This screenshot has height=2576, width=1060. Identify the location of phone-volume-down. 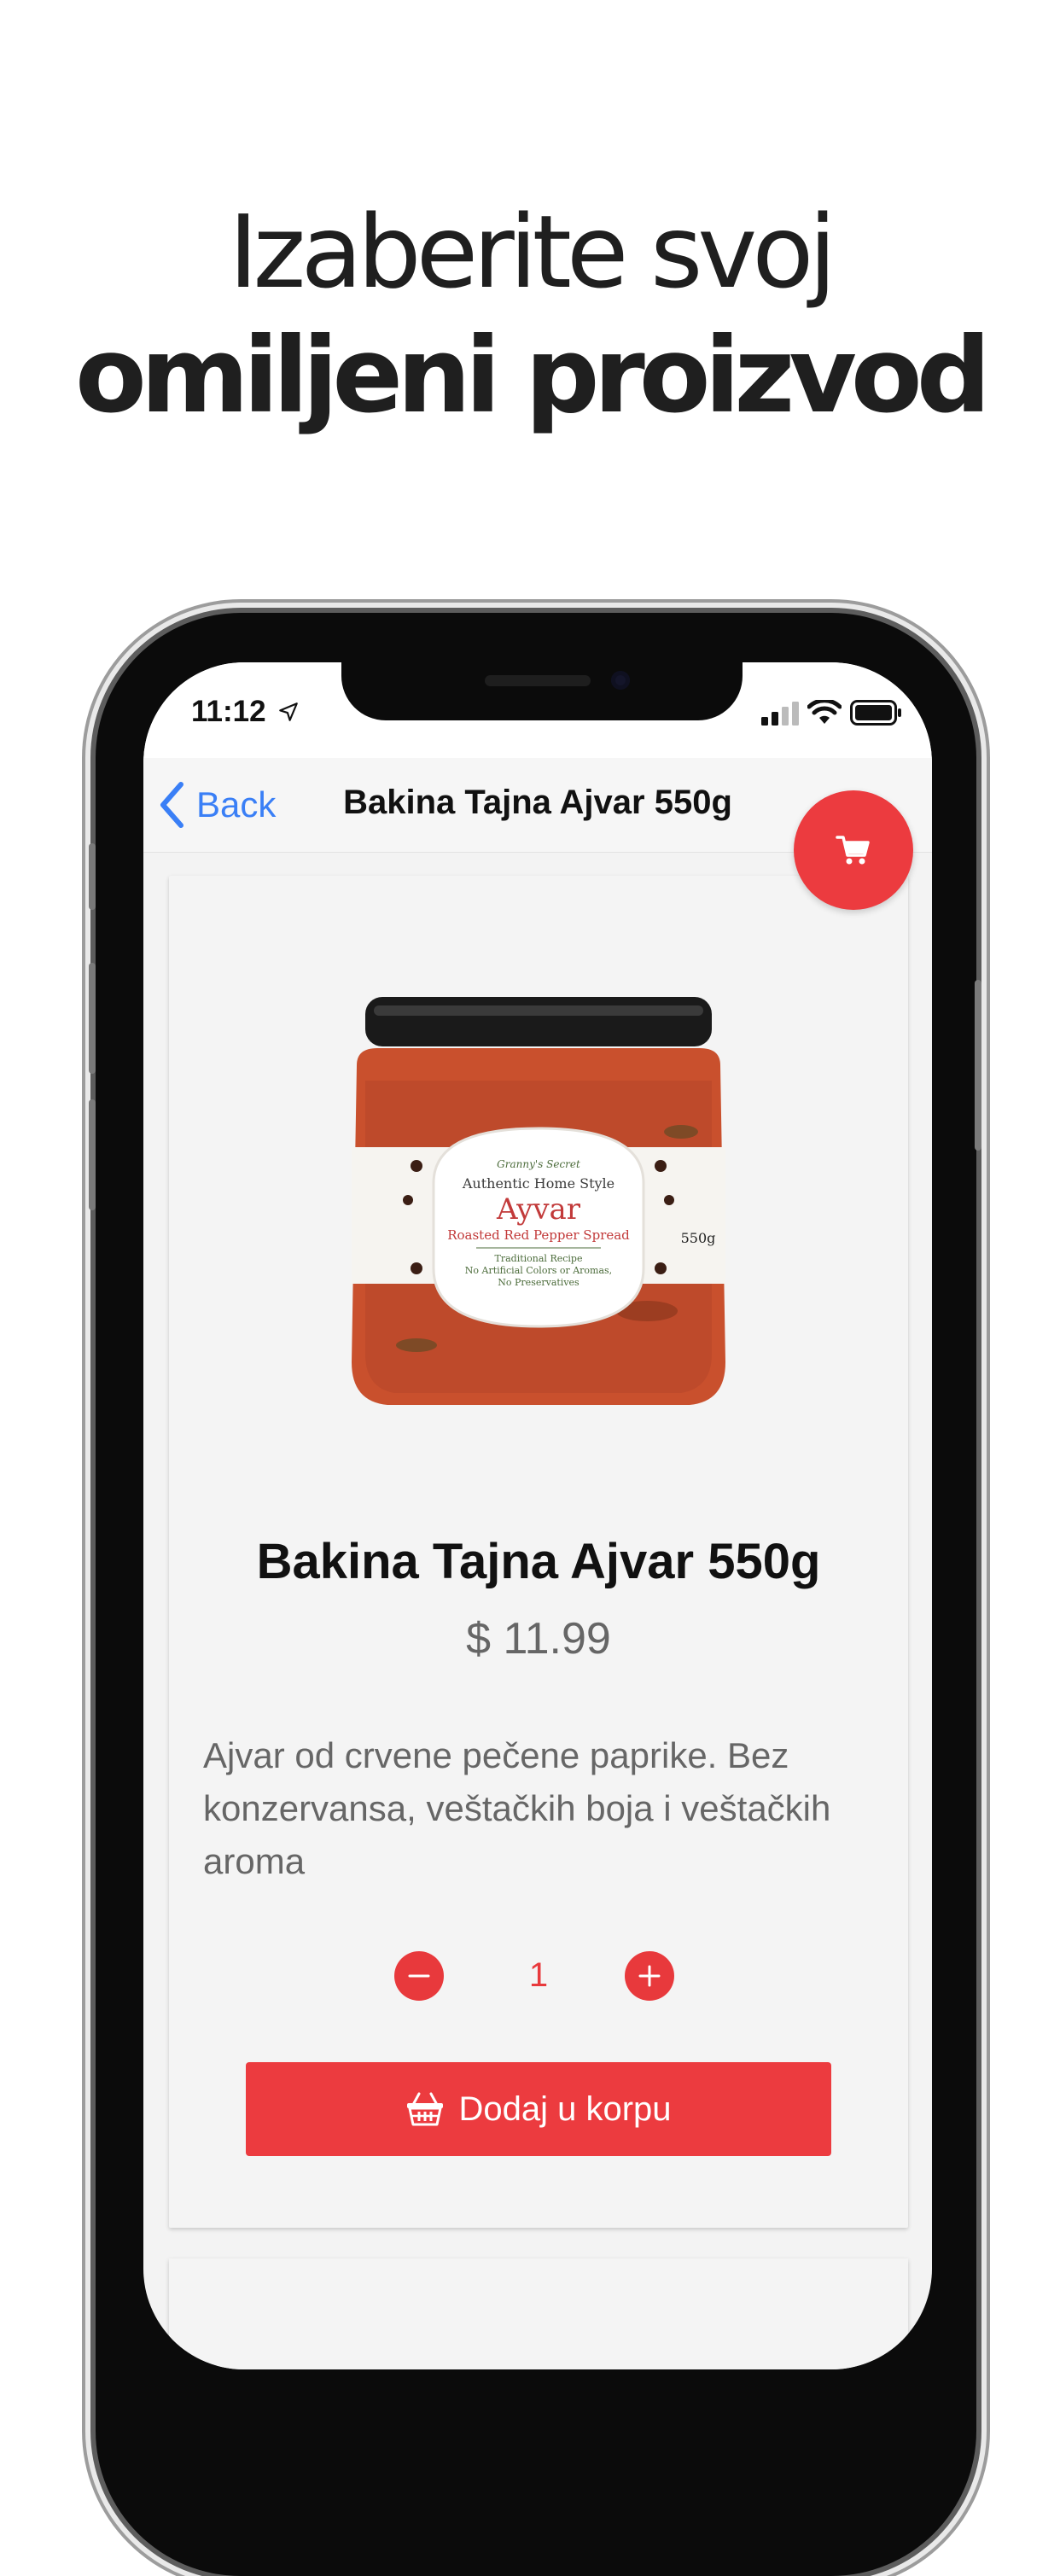
(92, 1154).